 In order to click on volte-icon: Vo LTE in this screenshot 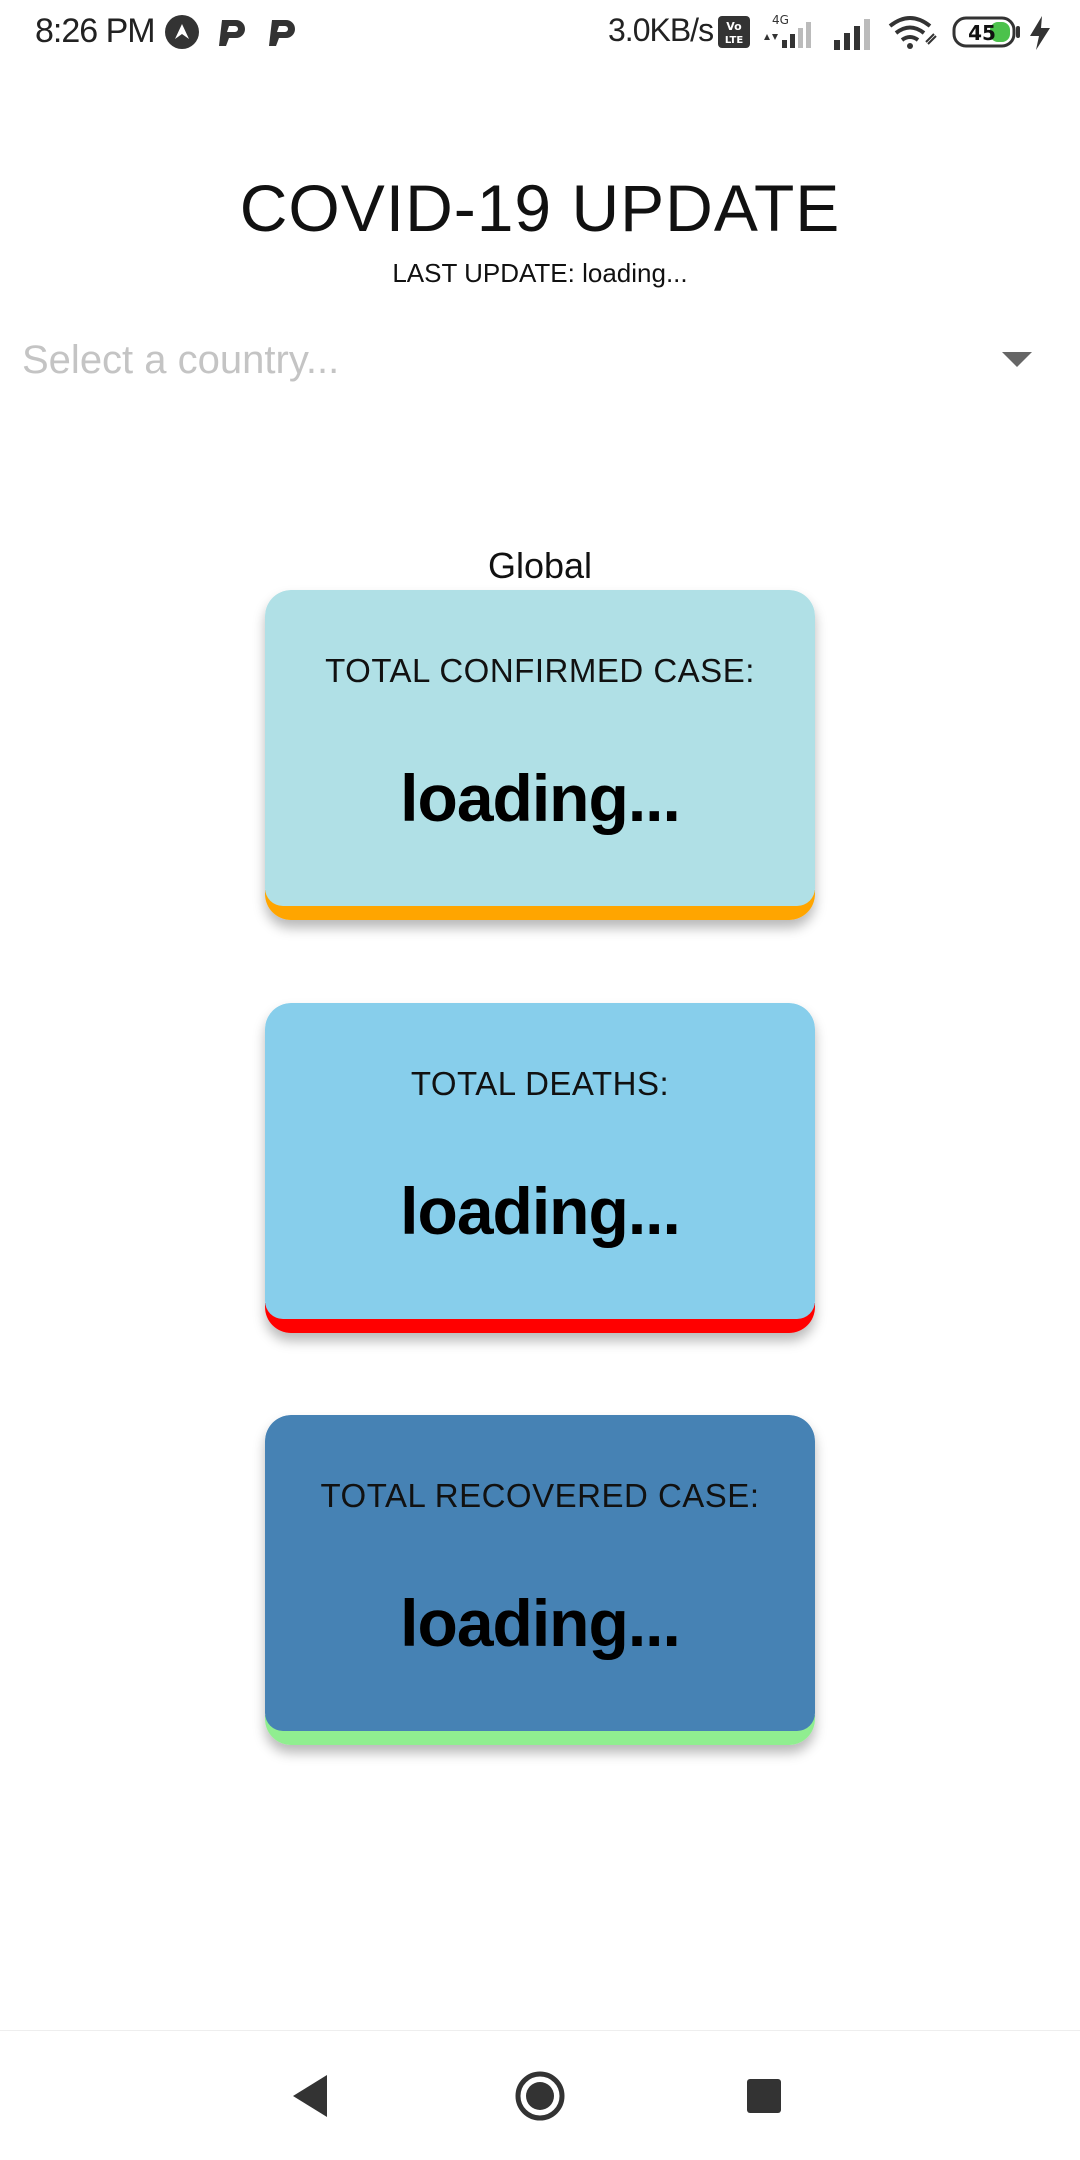, I will do `click(734, 32)`.